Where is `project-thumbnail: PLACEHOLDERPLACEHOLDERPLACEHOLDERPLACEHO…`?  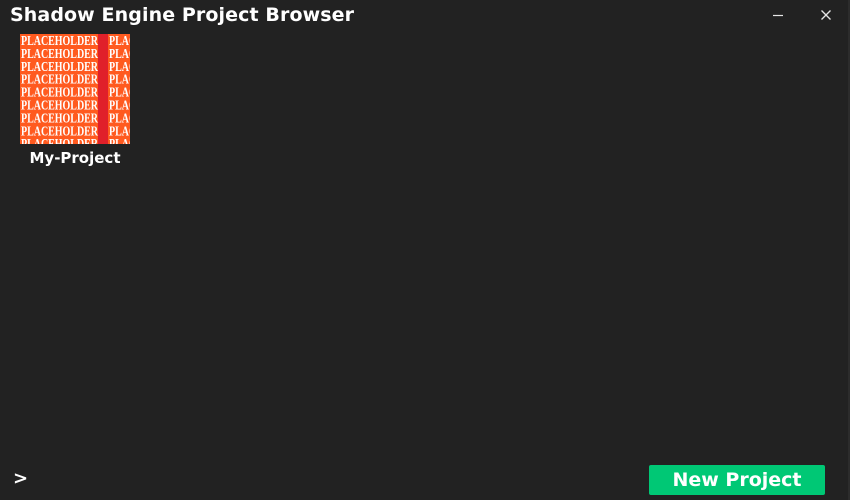 project-thumbnail: PLACEHOLDERPLACEHOLDERPLACEHOLDERPLACEHO… is located at coordinates (75, 89).